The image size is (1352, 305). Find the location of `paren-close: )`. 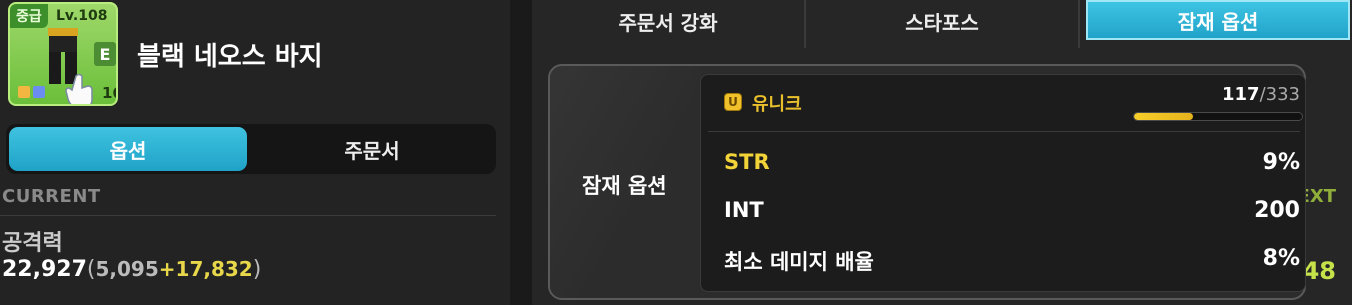

paren-close: ) is located at coordinates (257, 269).